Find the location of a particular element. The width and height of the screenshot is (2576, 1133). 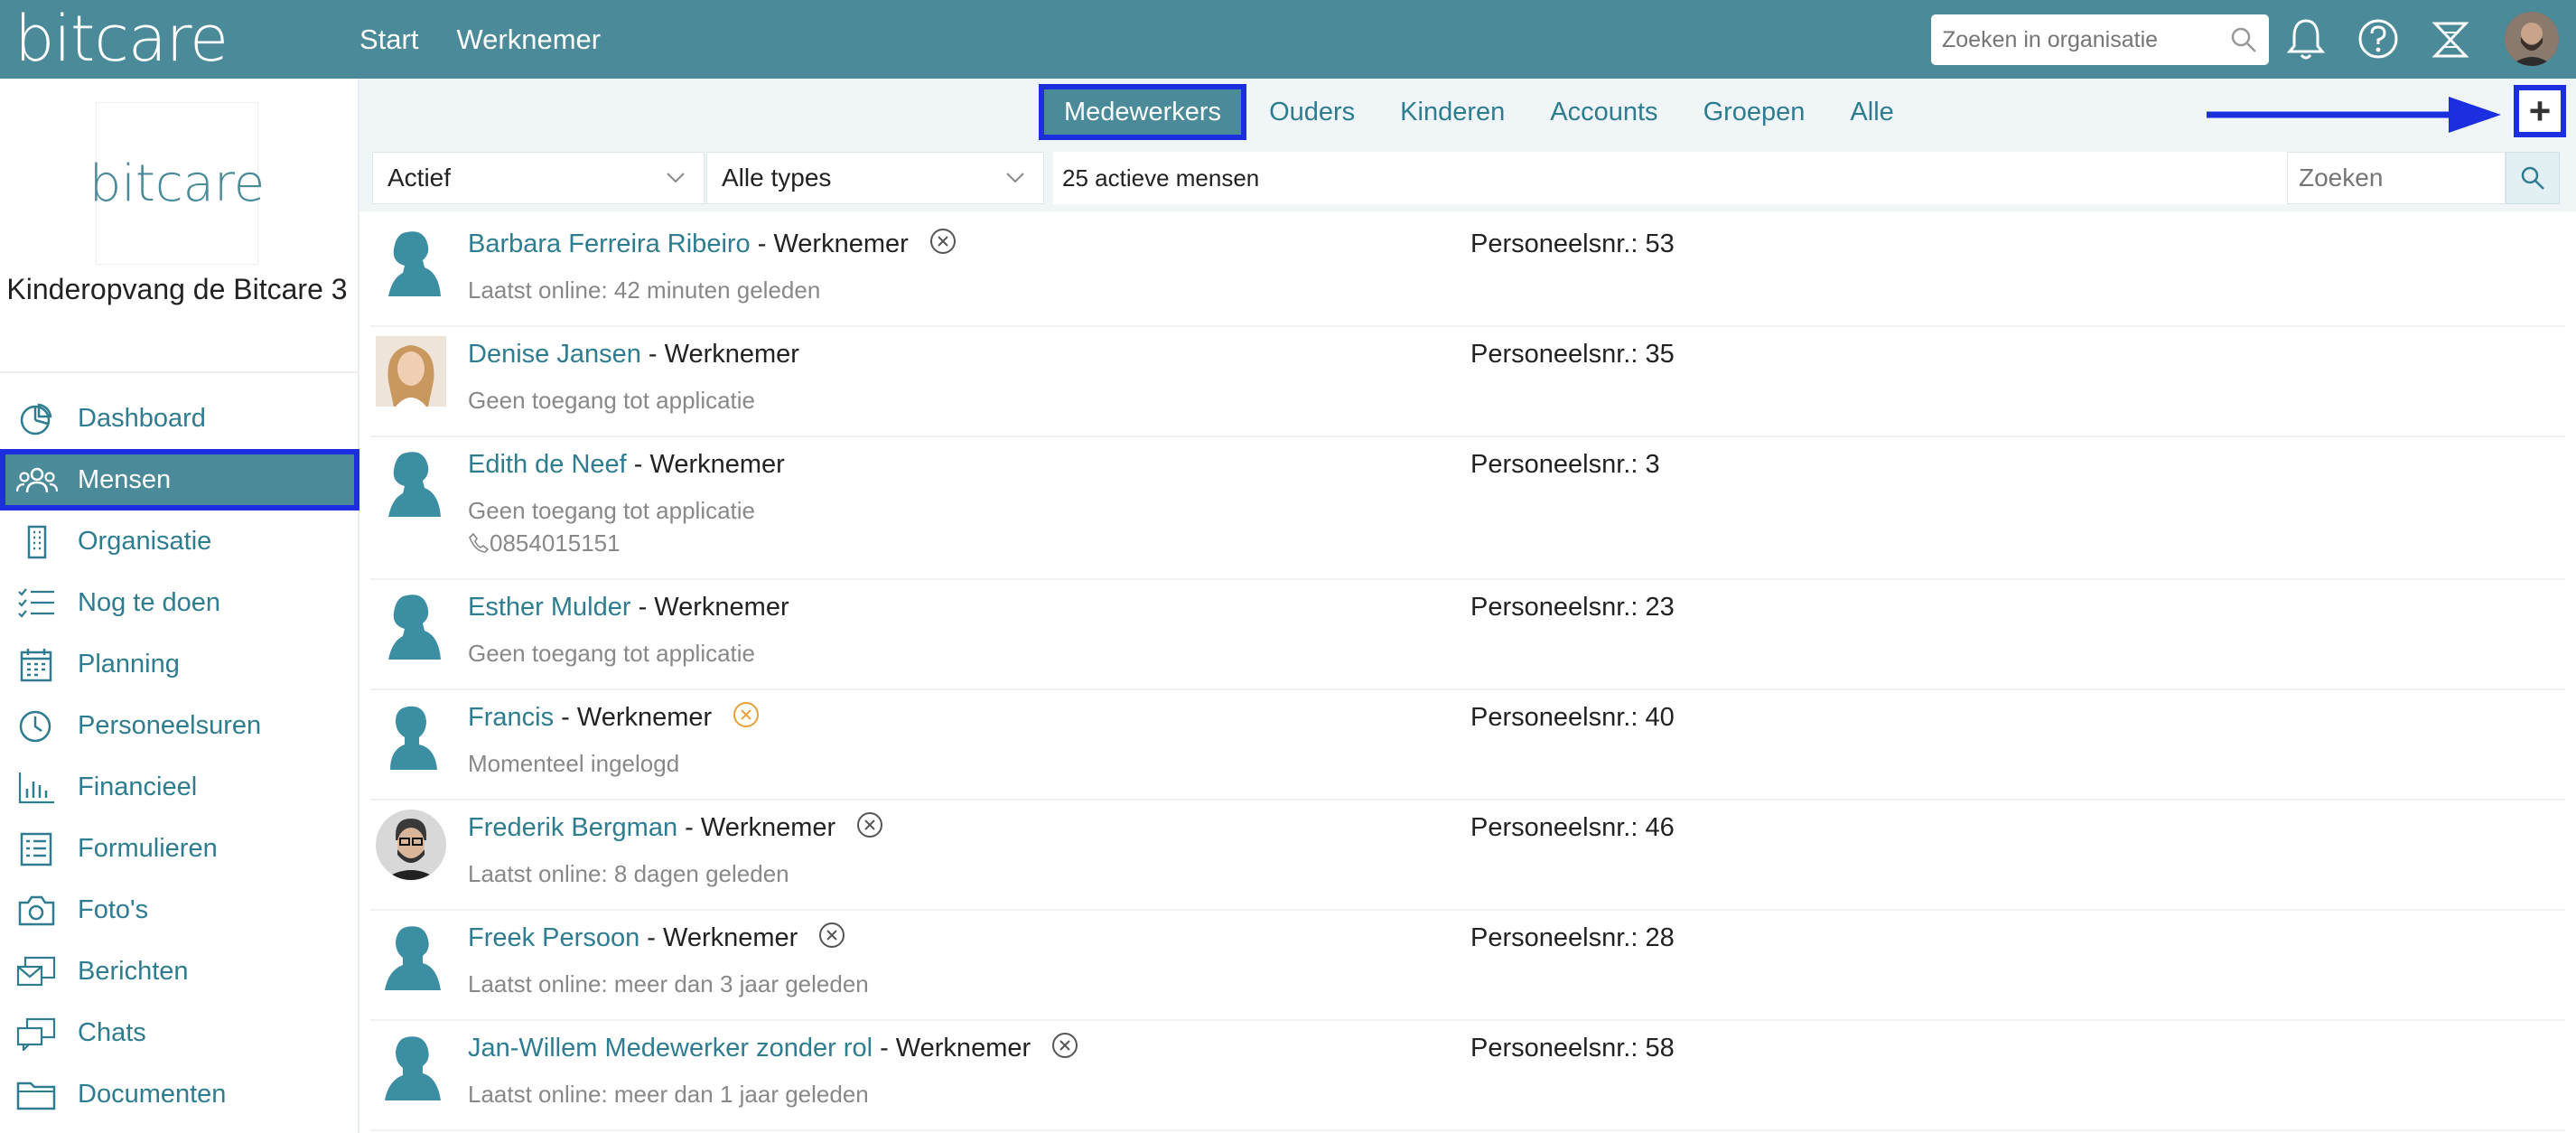

sidebar-item-financieel: Financieel is located at coordinates (179, 787).